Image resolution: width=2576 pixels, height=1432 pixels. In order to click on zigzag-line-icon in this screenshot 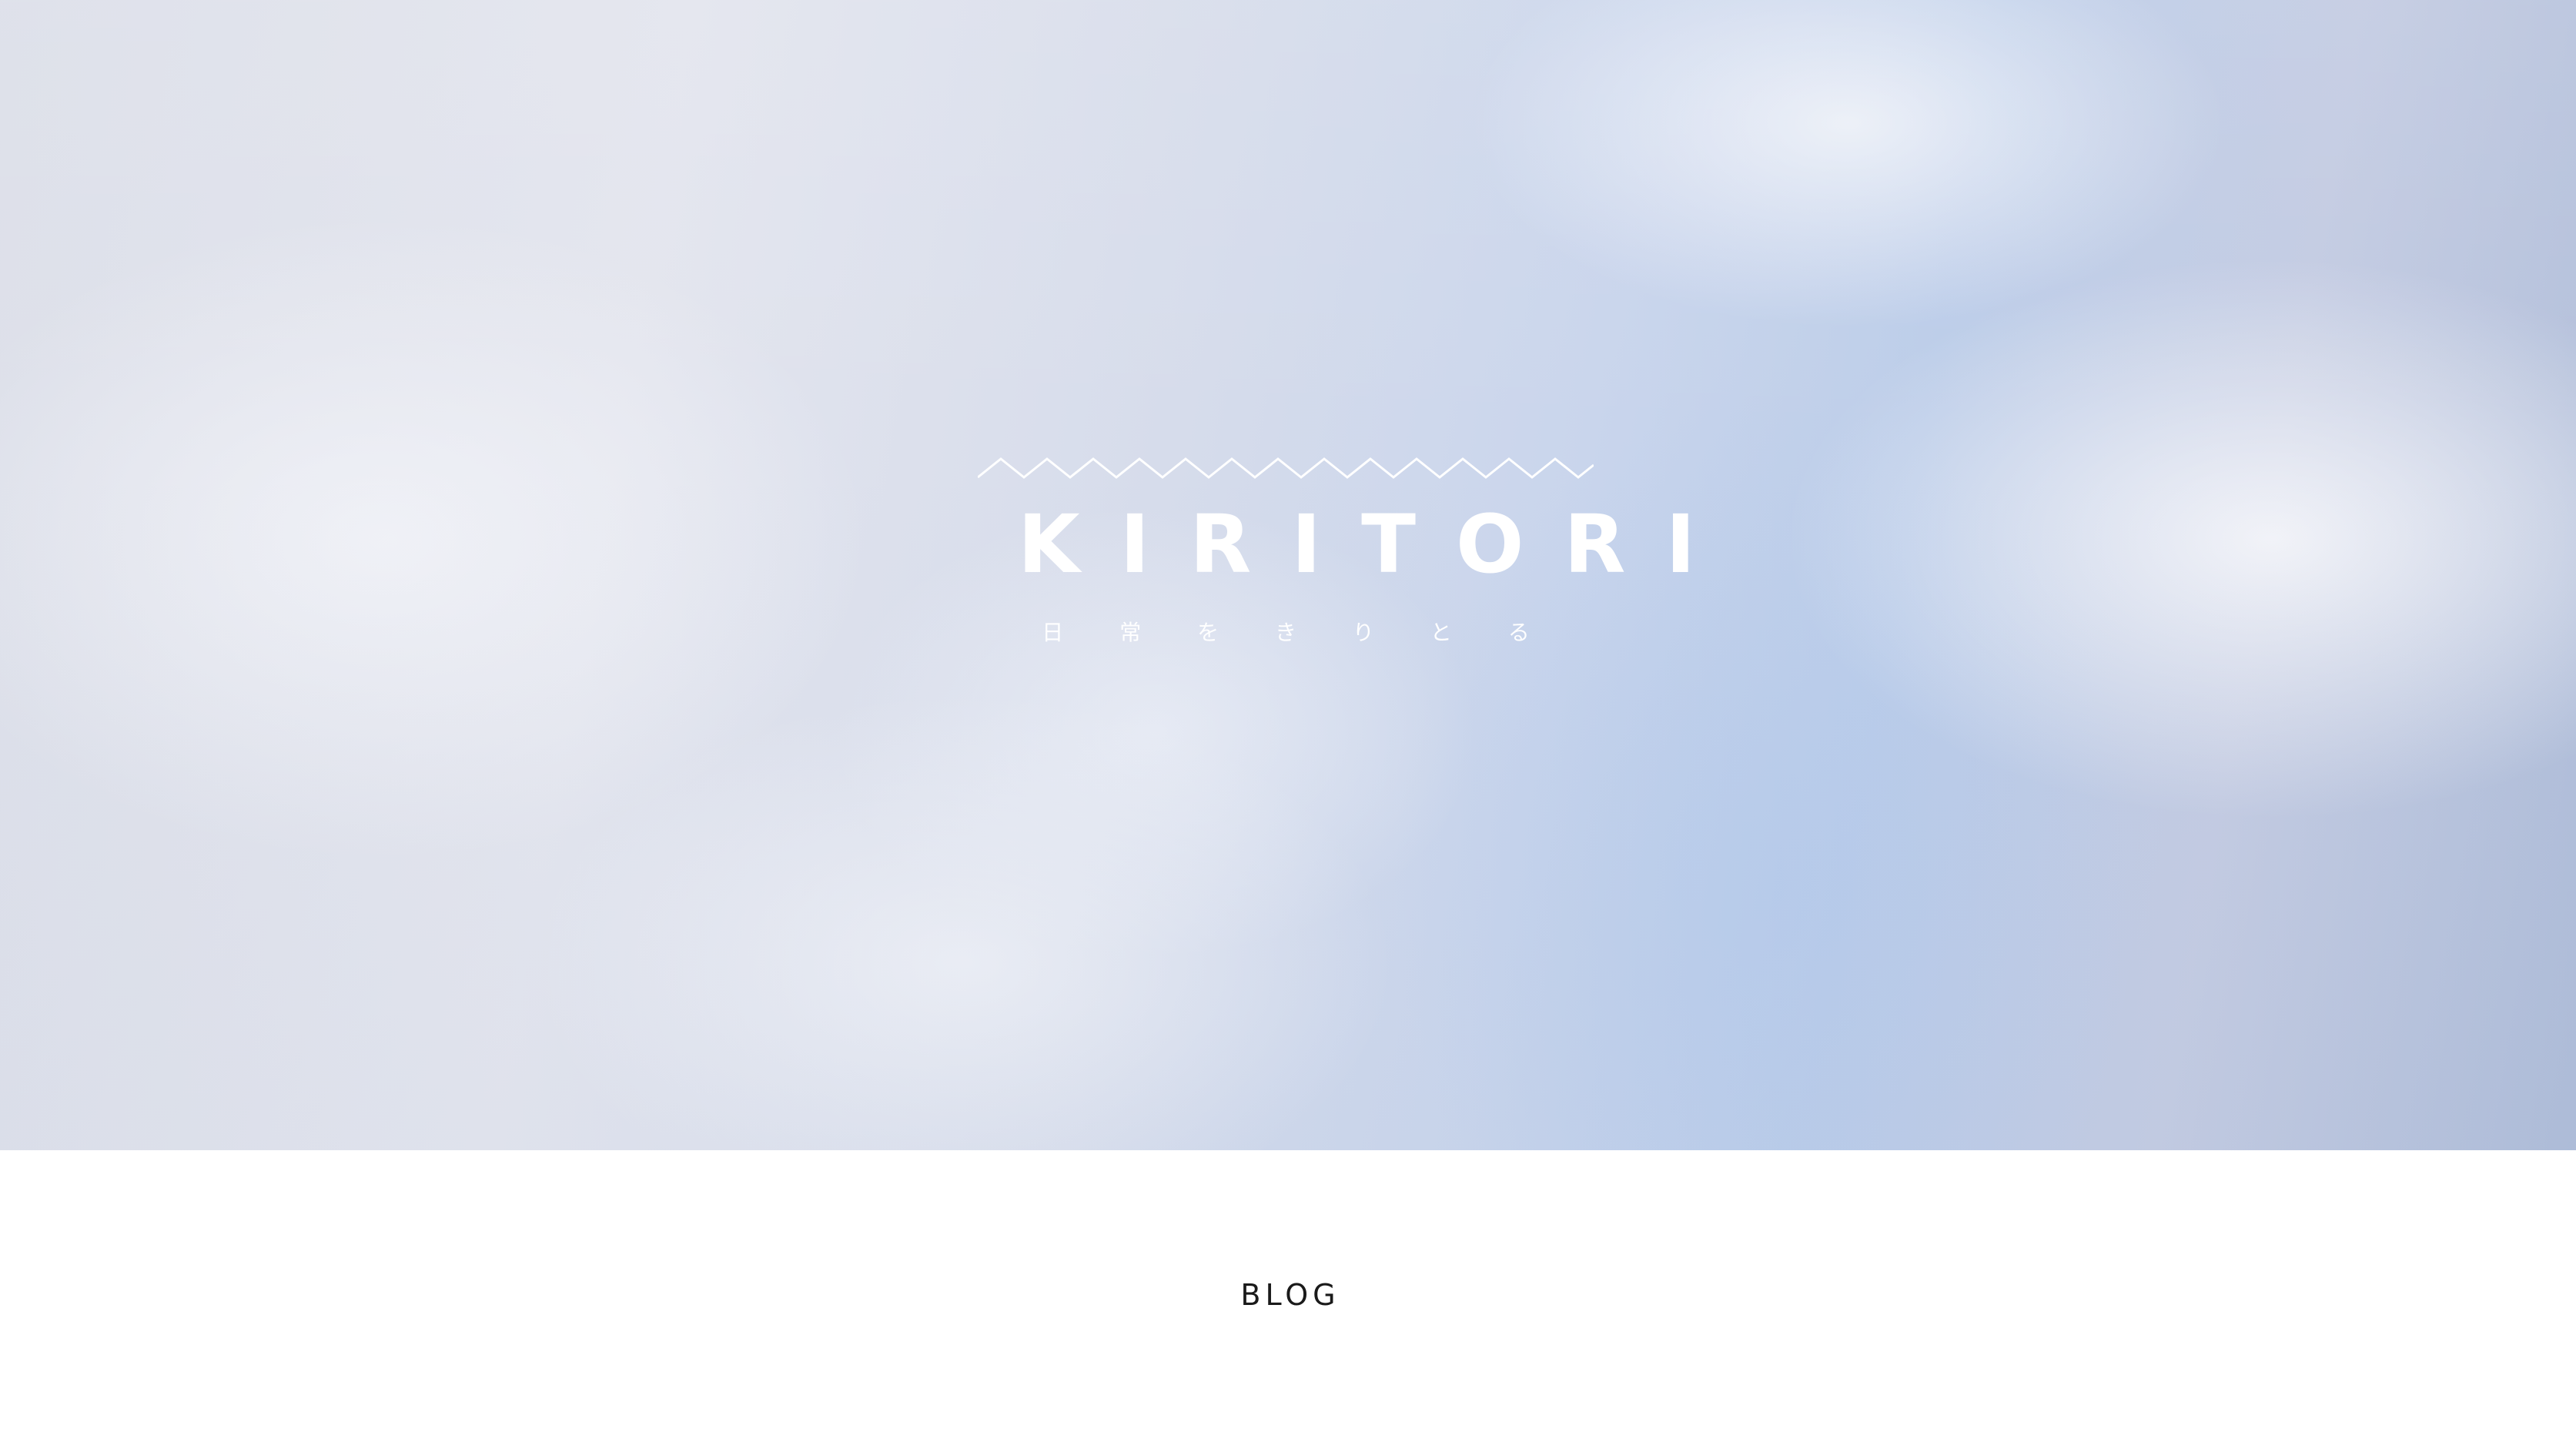, I will do `click(1286, 468)`.